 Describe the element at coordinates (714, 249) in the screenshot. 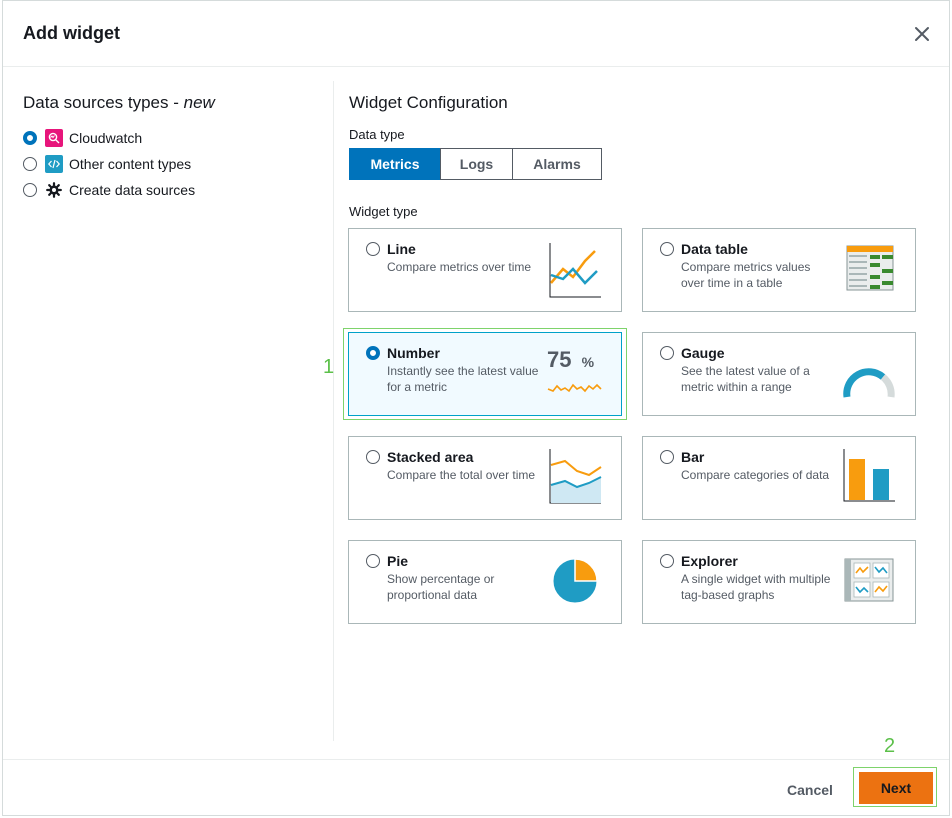

I see `widget-title-data-table: Data table` at that location.